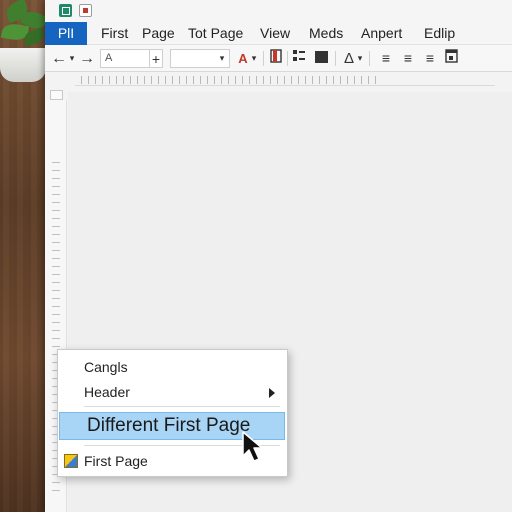 The image size is (512, 512). What do you see at coordinates (222, 58) in the screenshot?
I see `size-dropdown-icon: ▾` at bounding box center [222, 58].